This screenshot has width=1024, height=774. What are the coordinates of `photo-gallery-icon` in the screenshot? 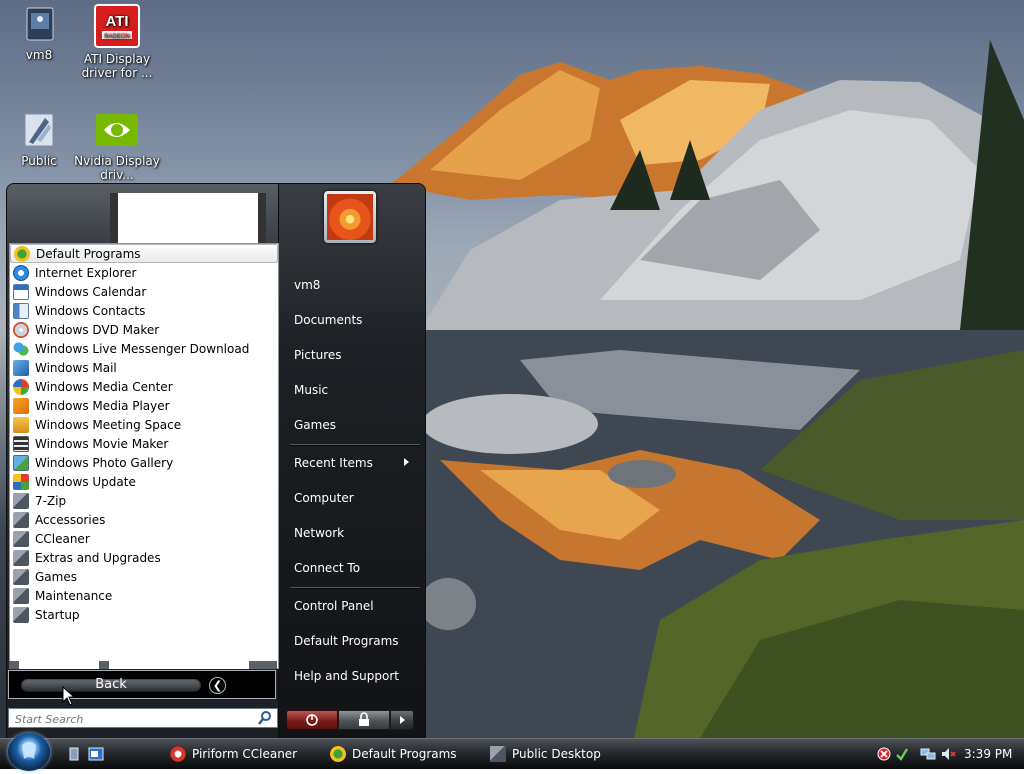 It's located at (21, 462).